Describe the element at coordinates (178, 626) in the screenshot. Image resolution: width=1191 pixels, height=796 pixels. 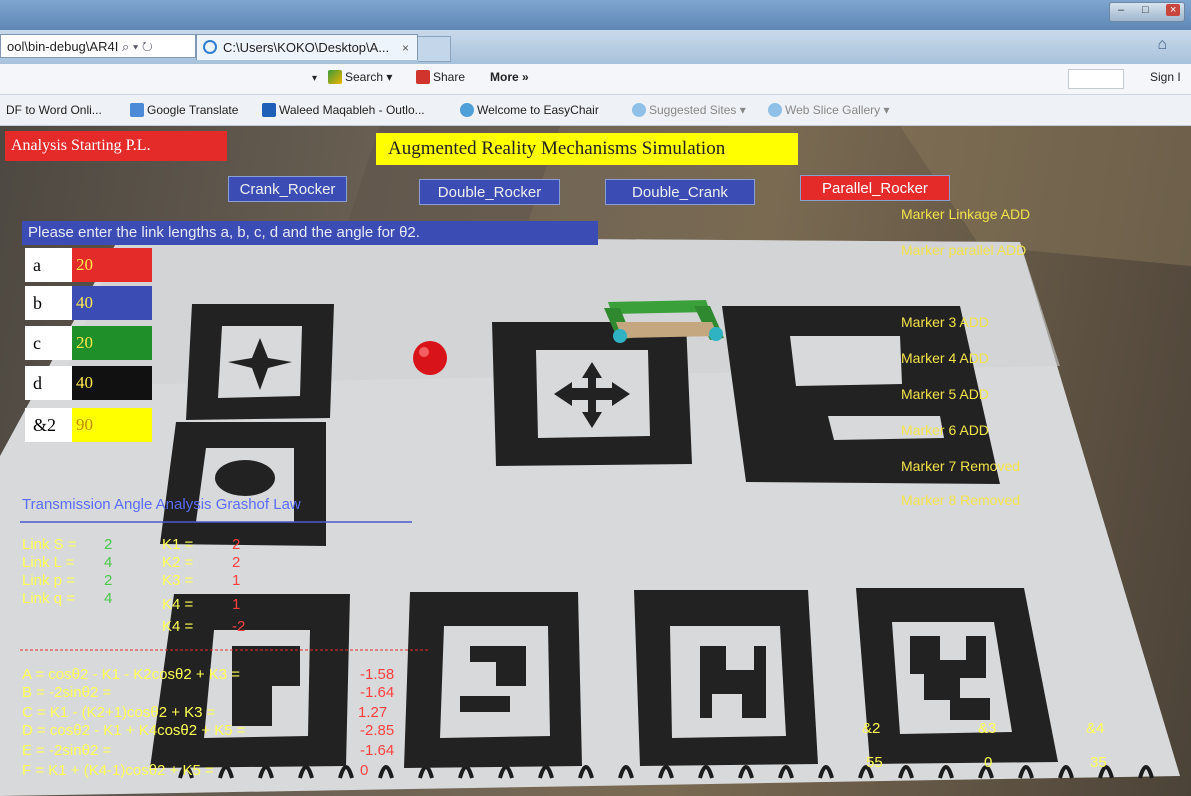
I see `k5-label: K4 =` at that location.